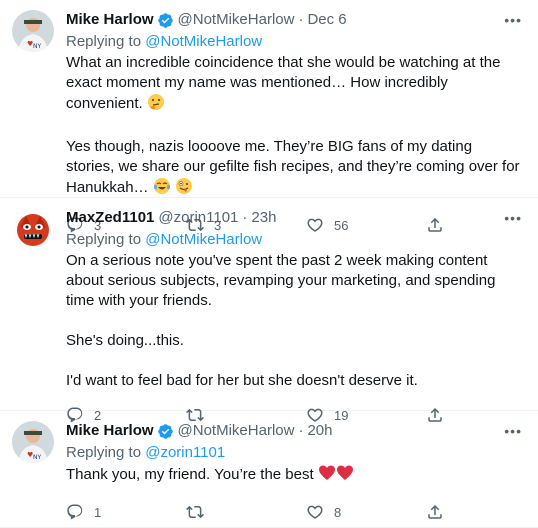  I want to click on retweet-button, so click(216, 512).